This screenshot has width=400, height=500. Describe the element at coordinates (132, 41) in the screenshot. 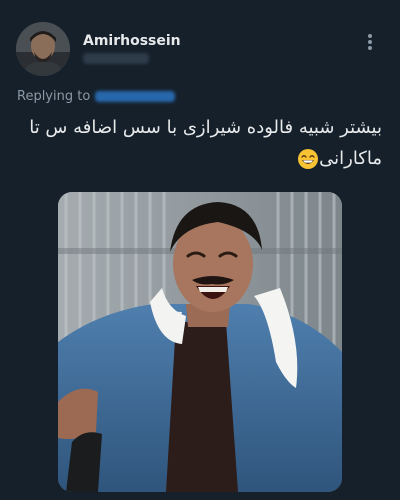

I see `author-display-name: Amirhossein` at that location.